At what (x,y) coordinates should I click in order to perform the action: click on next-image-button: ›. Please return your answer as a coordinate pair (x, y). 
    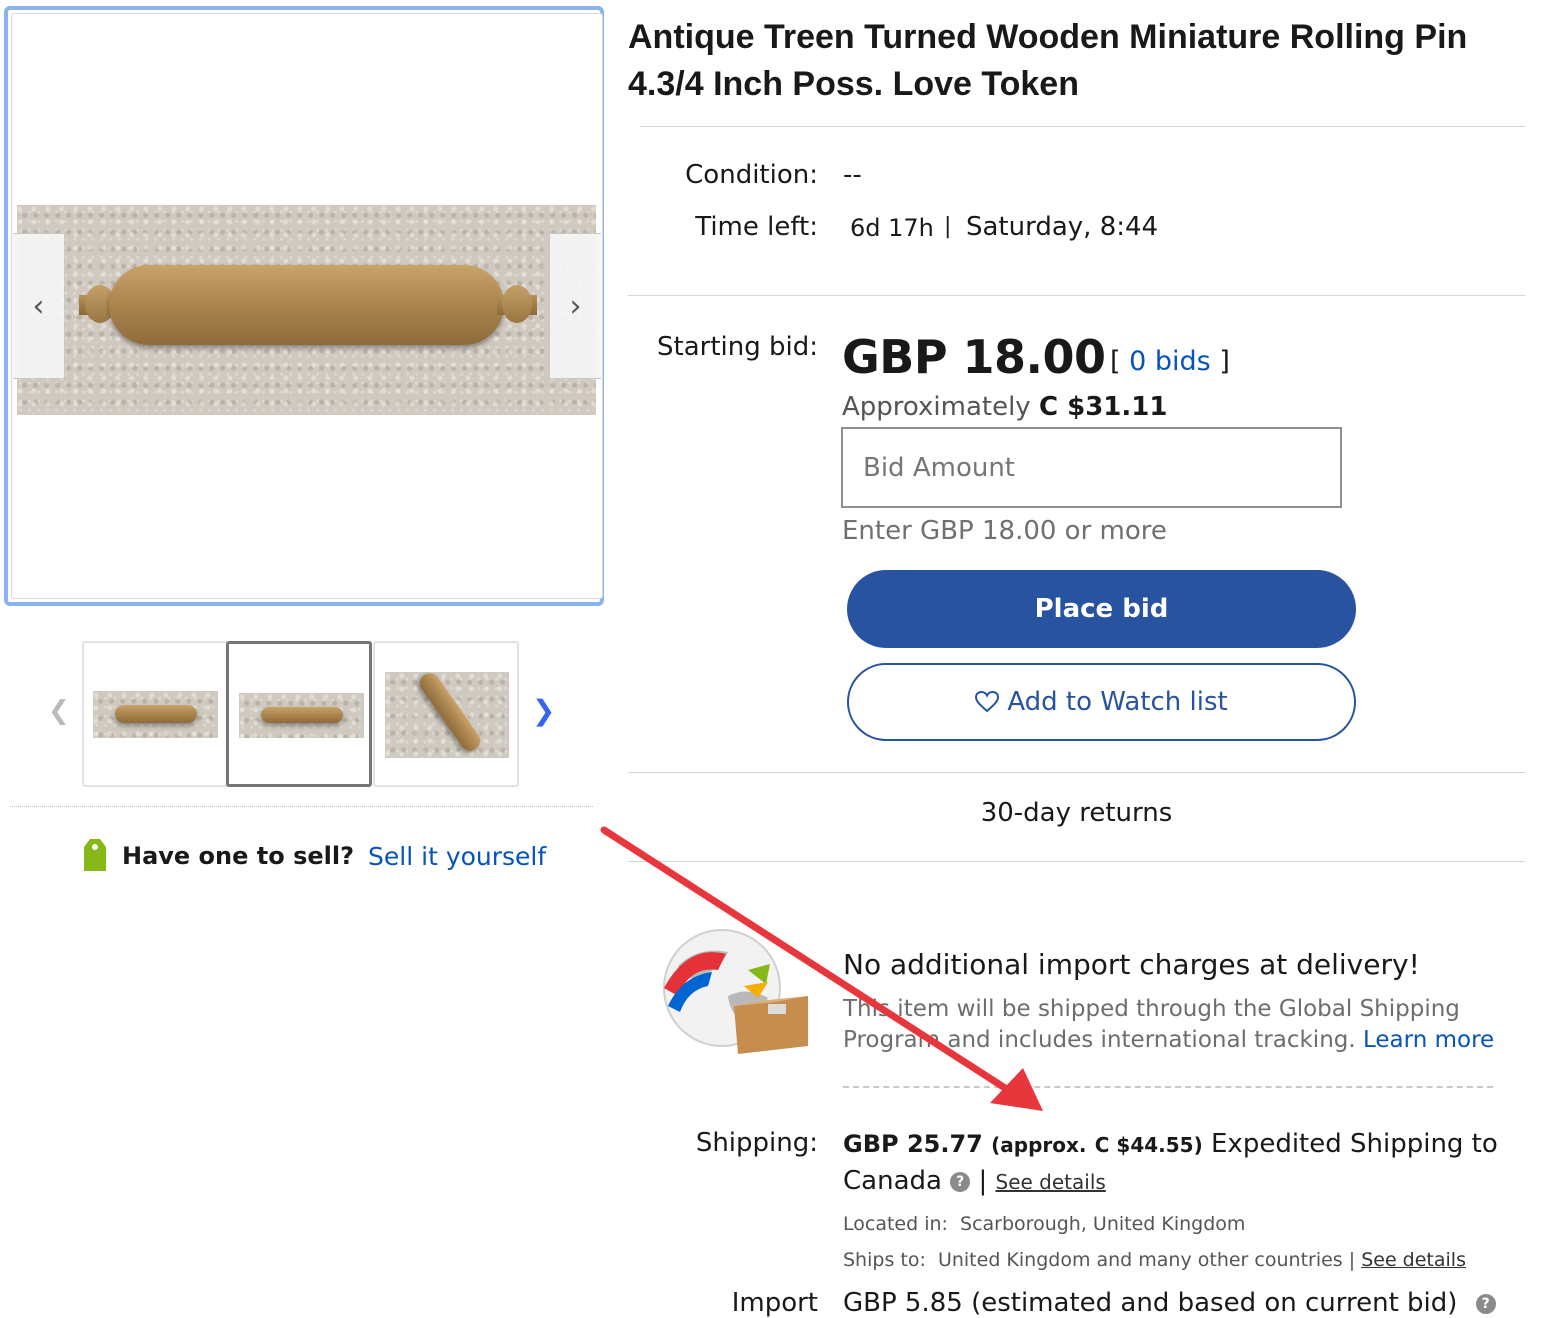
    Looking at the image, I should click on (575, 306).